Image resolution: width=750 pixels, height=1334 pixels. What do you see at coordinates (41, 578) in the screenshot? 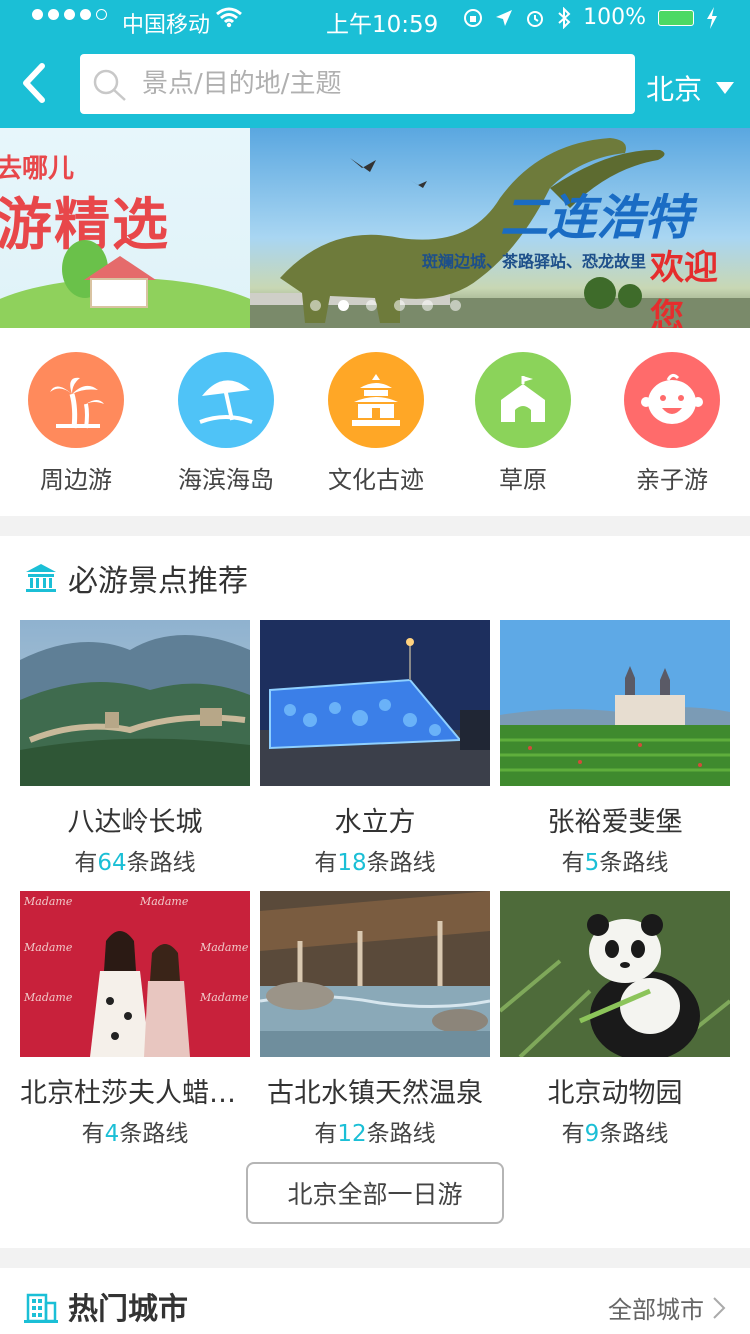
I see `museum-building-icon` at bounding box center [41, 578].